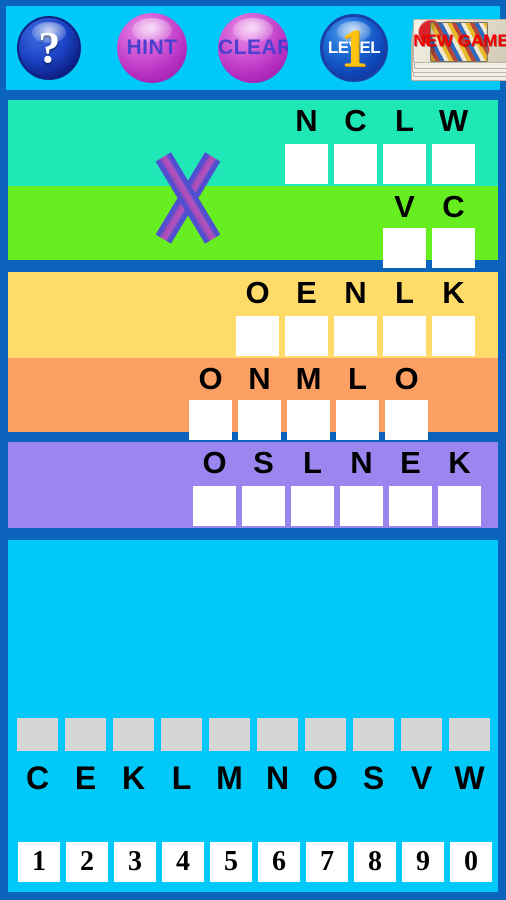 The image size is (506, 900). Describe the element at coordinates (459, 40) in the screenshot. I see `new-game-label: NEW GAME` at that location.